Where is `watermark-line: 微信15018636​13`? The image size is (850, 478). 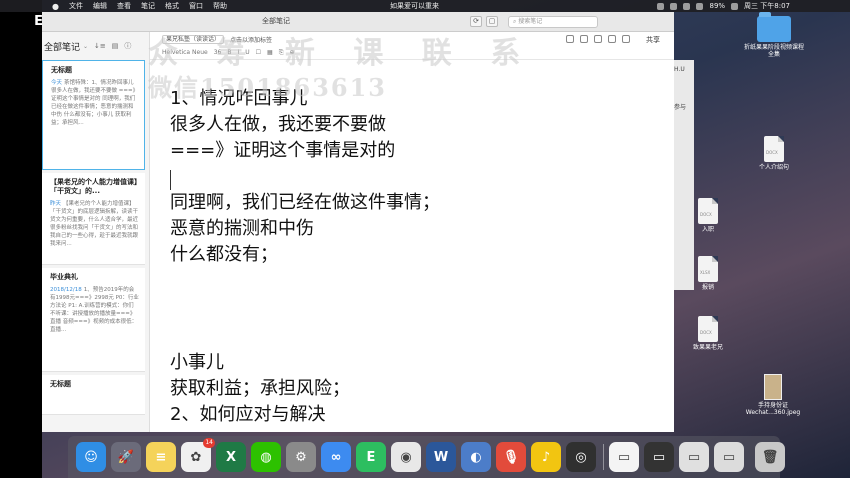 watermark-line: 微信15018636​13 is located at coordinates (267, 87).